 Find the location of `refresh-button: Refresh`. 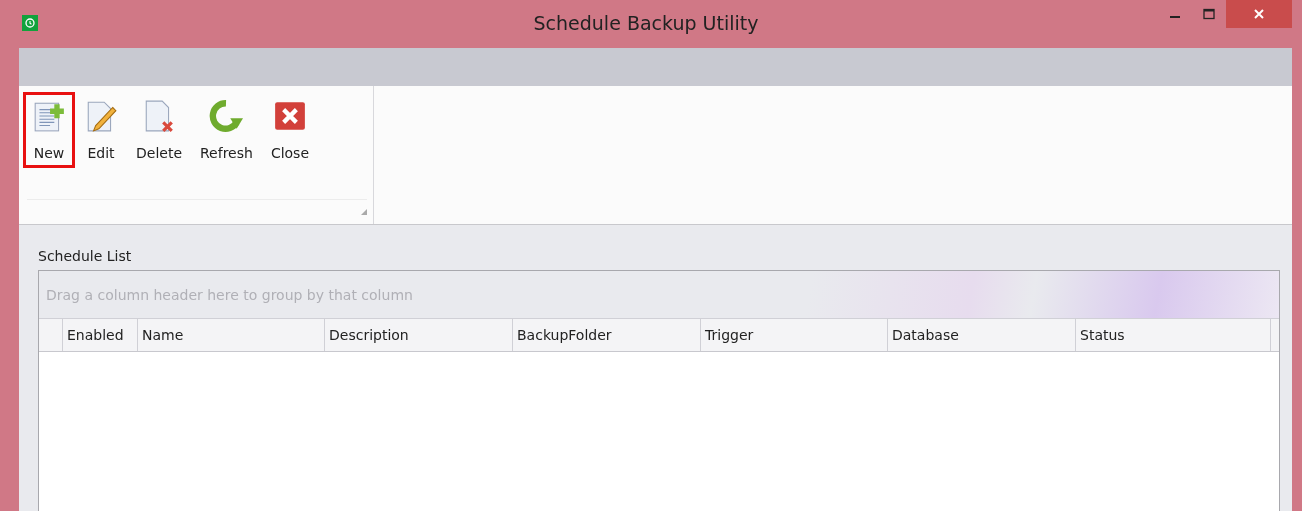

refresh-button: Refresh is located at coordinates (226, 130).